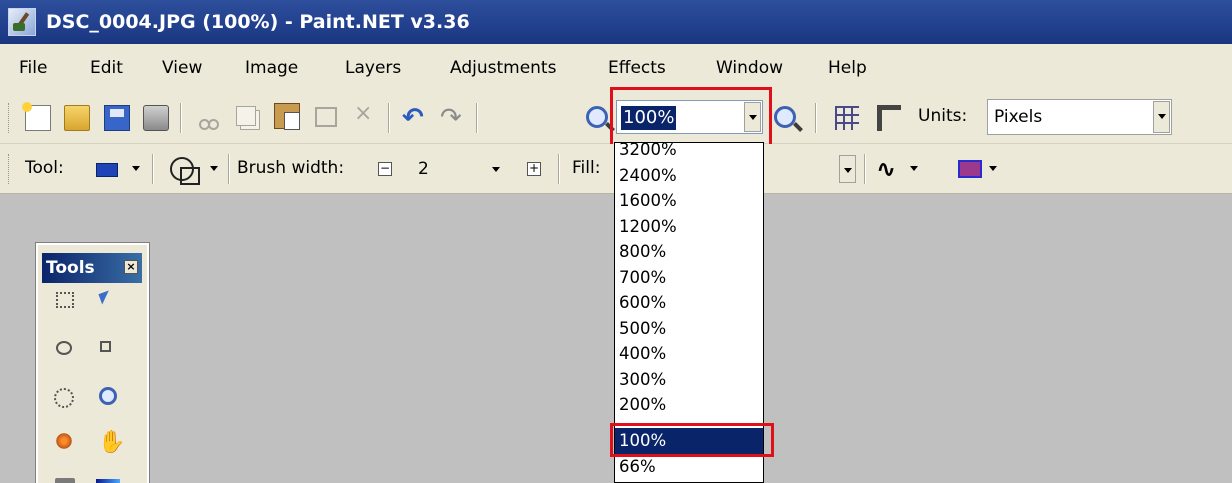  Describe the element at coordinates (92, 362) in the screenshot. I see `tools-window: Tools × ✋` at that location.